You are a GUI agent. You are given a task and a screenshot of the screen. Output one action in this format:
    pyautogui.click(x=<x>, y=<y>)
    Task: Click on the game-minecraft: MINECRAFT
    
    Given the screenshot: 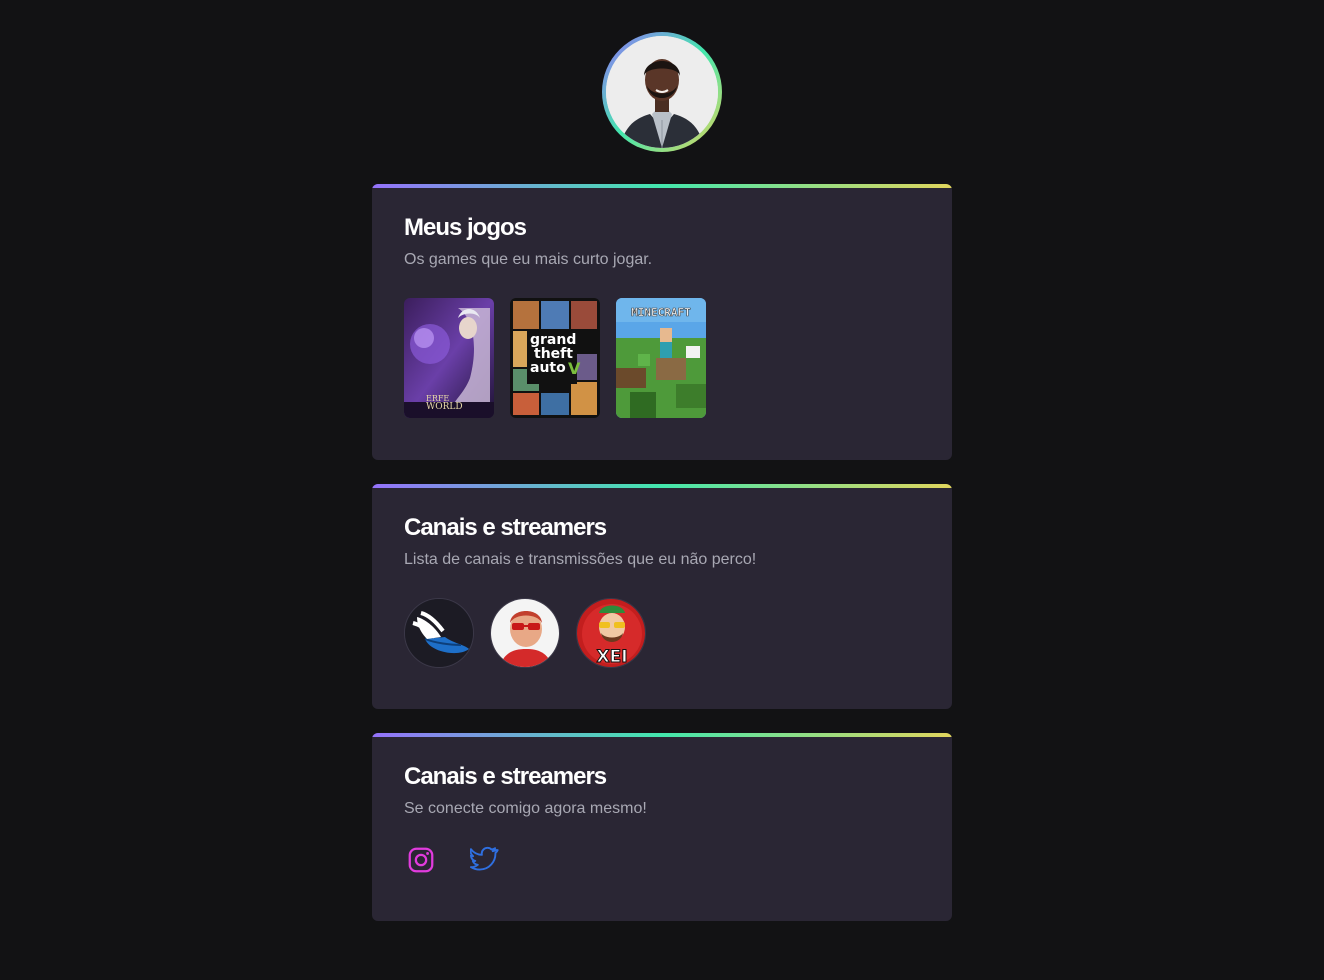 What is the action you would take?
    pyautogui.click(x=661, y=358)
    